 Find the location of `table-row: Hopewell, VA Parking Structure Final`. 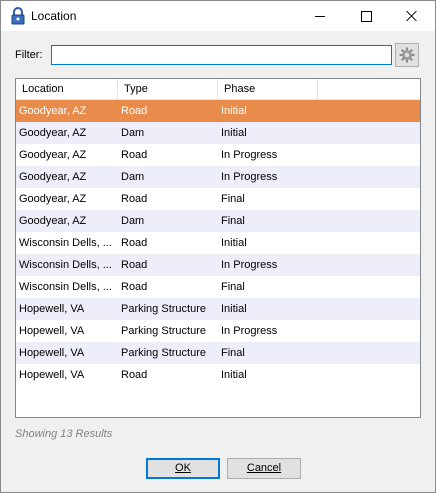

table-row: Hopewell, VA Parking Structure Final is located at coordinates (218, 353).